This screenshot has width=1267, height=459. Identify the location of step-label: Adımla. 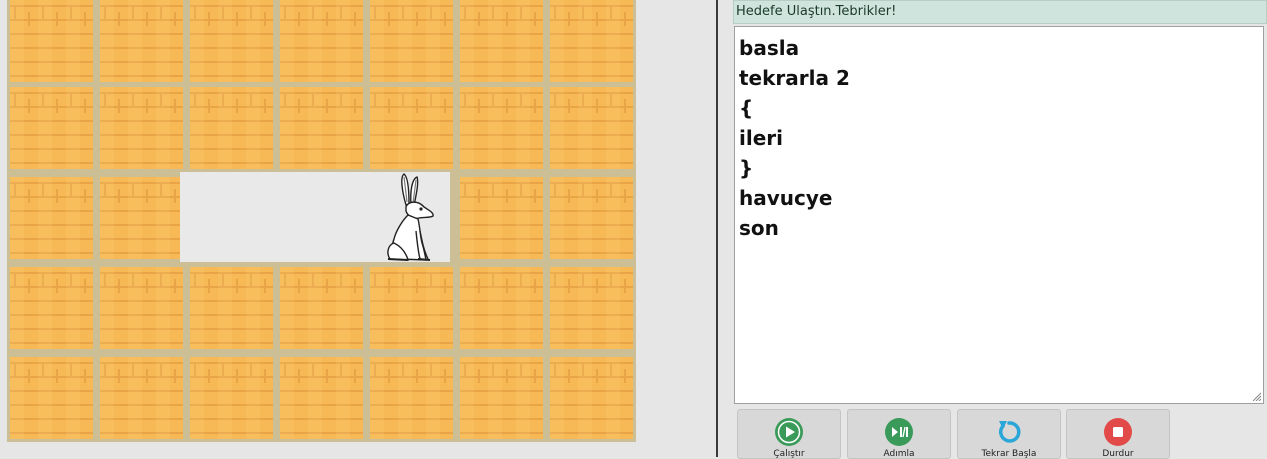
(899, 454).